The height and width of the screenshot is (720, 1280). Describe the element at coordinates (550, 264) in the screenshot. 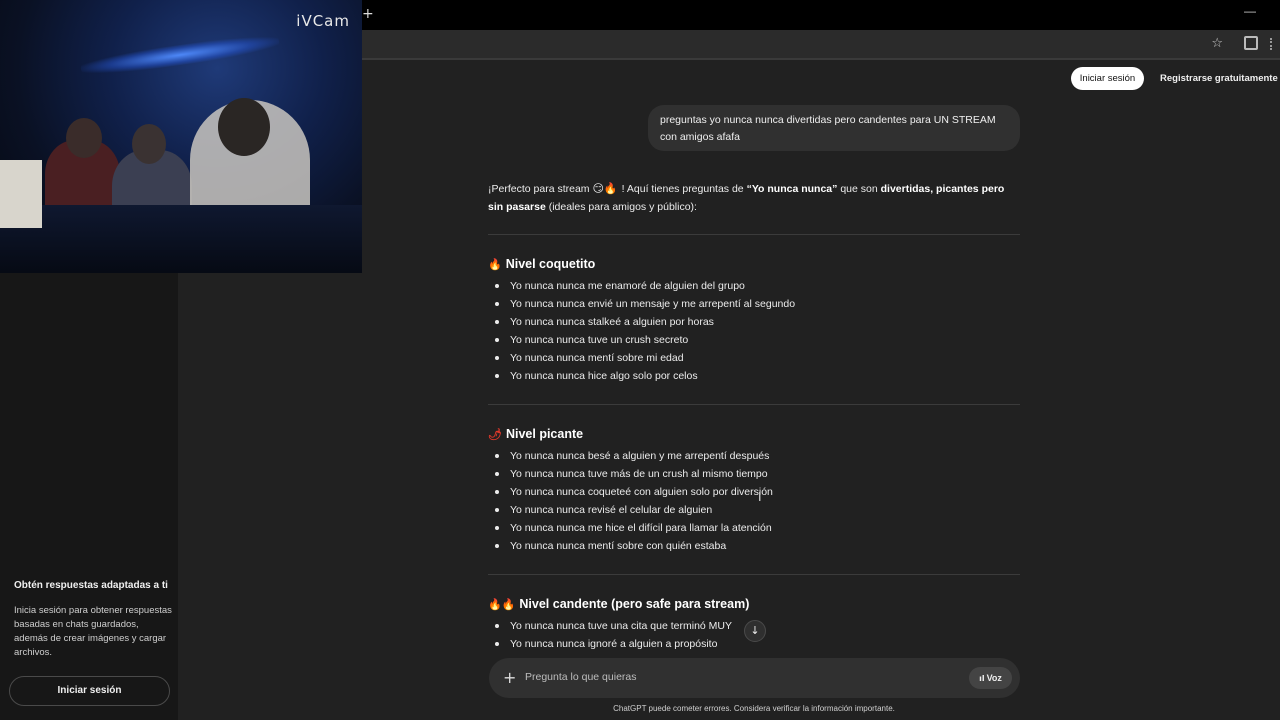

I see `section-title-text: Nivel coquetito` at that location.